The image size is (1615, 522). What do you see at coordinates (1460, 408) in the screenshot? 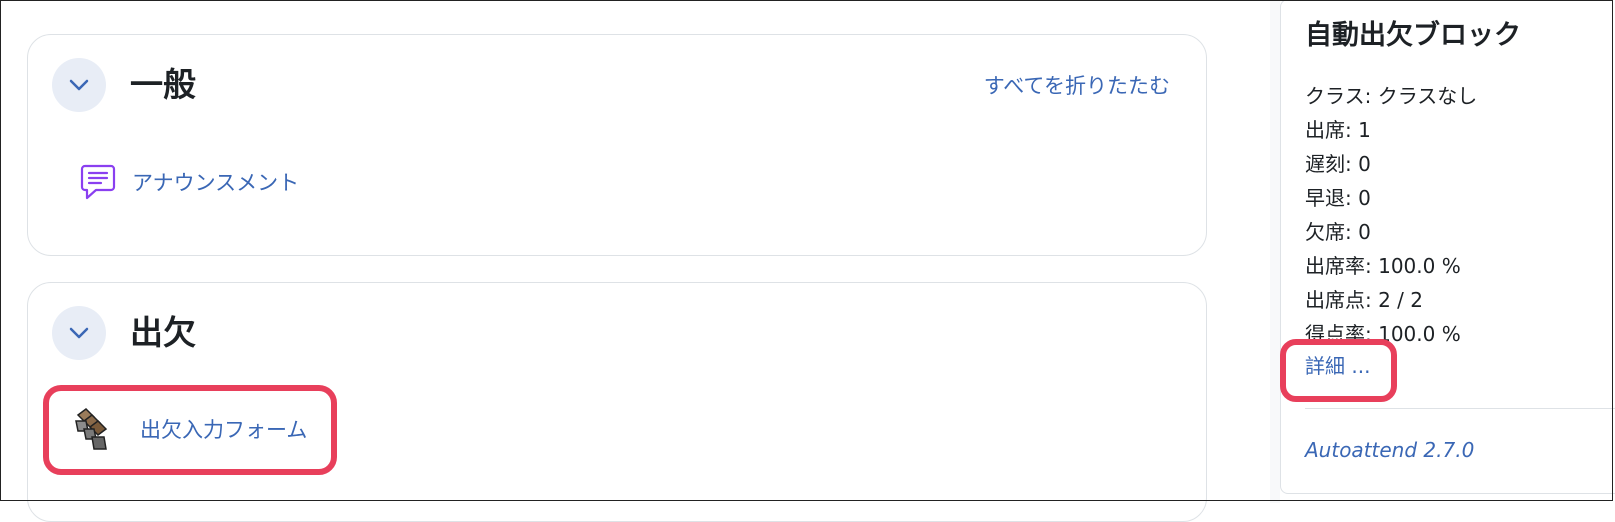
I see `block-divider` at bounding box center [1460, 408].